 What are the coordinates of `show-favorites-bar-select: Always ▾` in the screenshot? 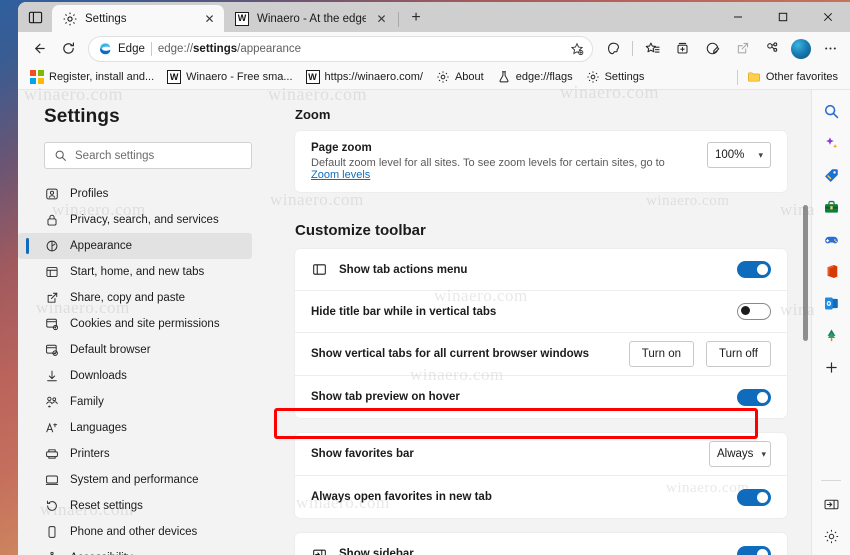 It's located at (740, 454).